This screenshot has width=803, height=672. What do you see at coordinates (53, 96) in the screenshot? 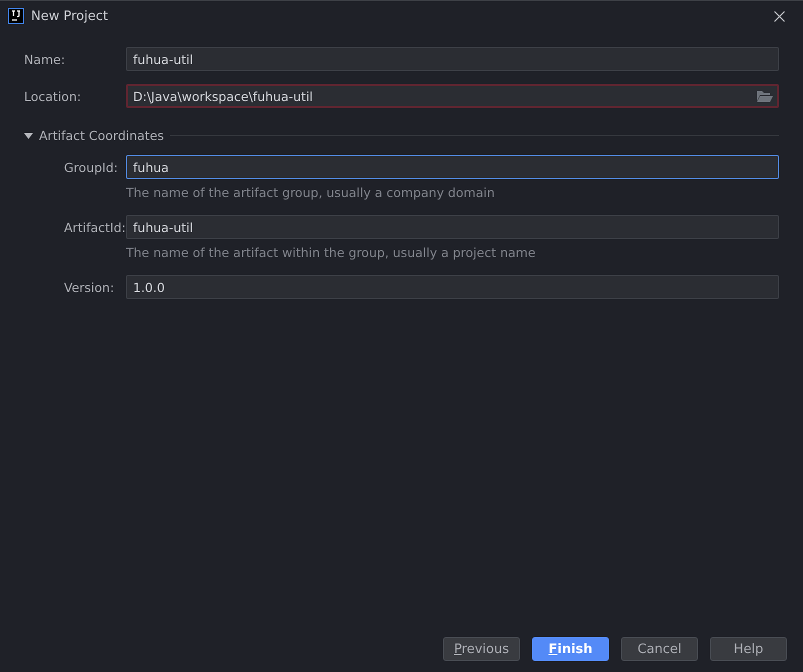
I see `field-label: Location:` at bounding box center [53, 96].